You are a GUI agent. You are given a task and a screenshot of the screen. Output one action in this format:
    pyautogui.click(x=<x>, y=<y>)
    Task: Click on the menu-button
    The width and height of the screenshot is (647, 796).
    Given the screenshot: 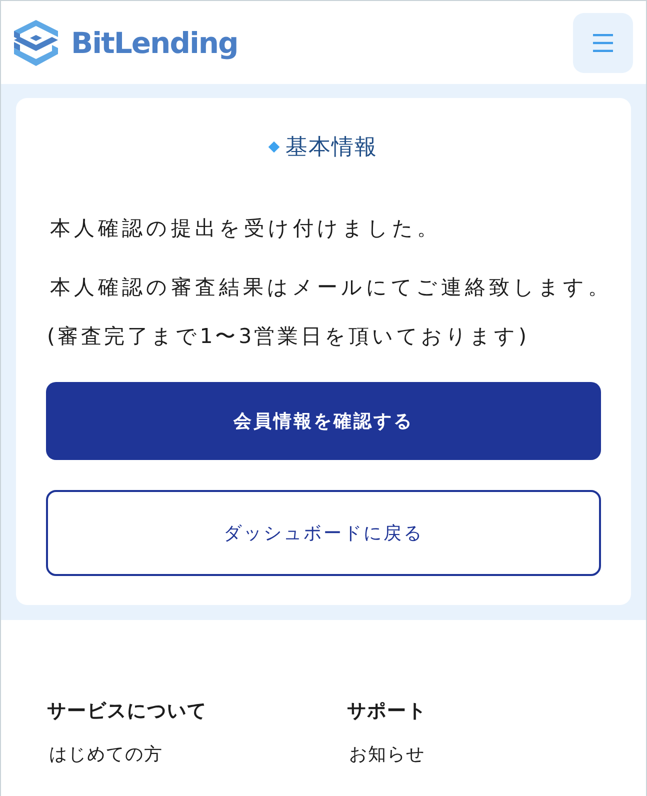 What is the action you would take?
    pyautogui.click(x=603, y=42)
    